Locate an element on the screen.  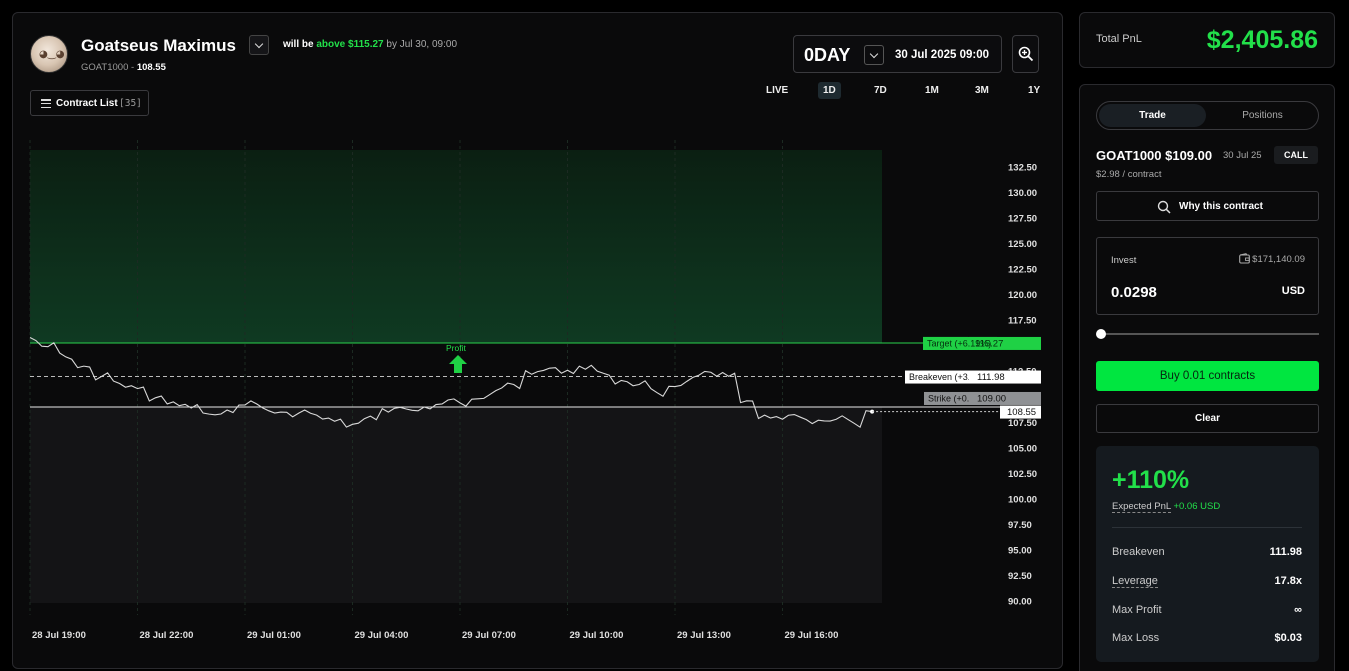
total-pnl-card: Total PnL $2,405.86 is located at coordinates (1207, 40).